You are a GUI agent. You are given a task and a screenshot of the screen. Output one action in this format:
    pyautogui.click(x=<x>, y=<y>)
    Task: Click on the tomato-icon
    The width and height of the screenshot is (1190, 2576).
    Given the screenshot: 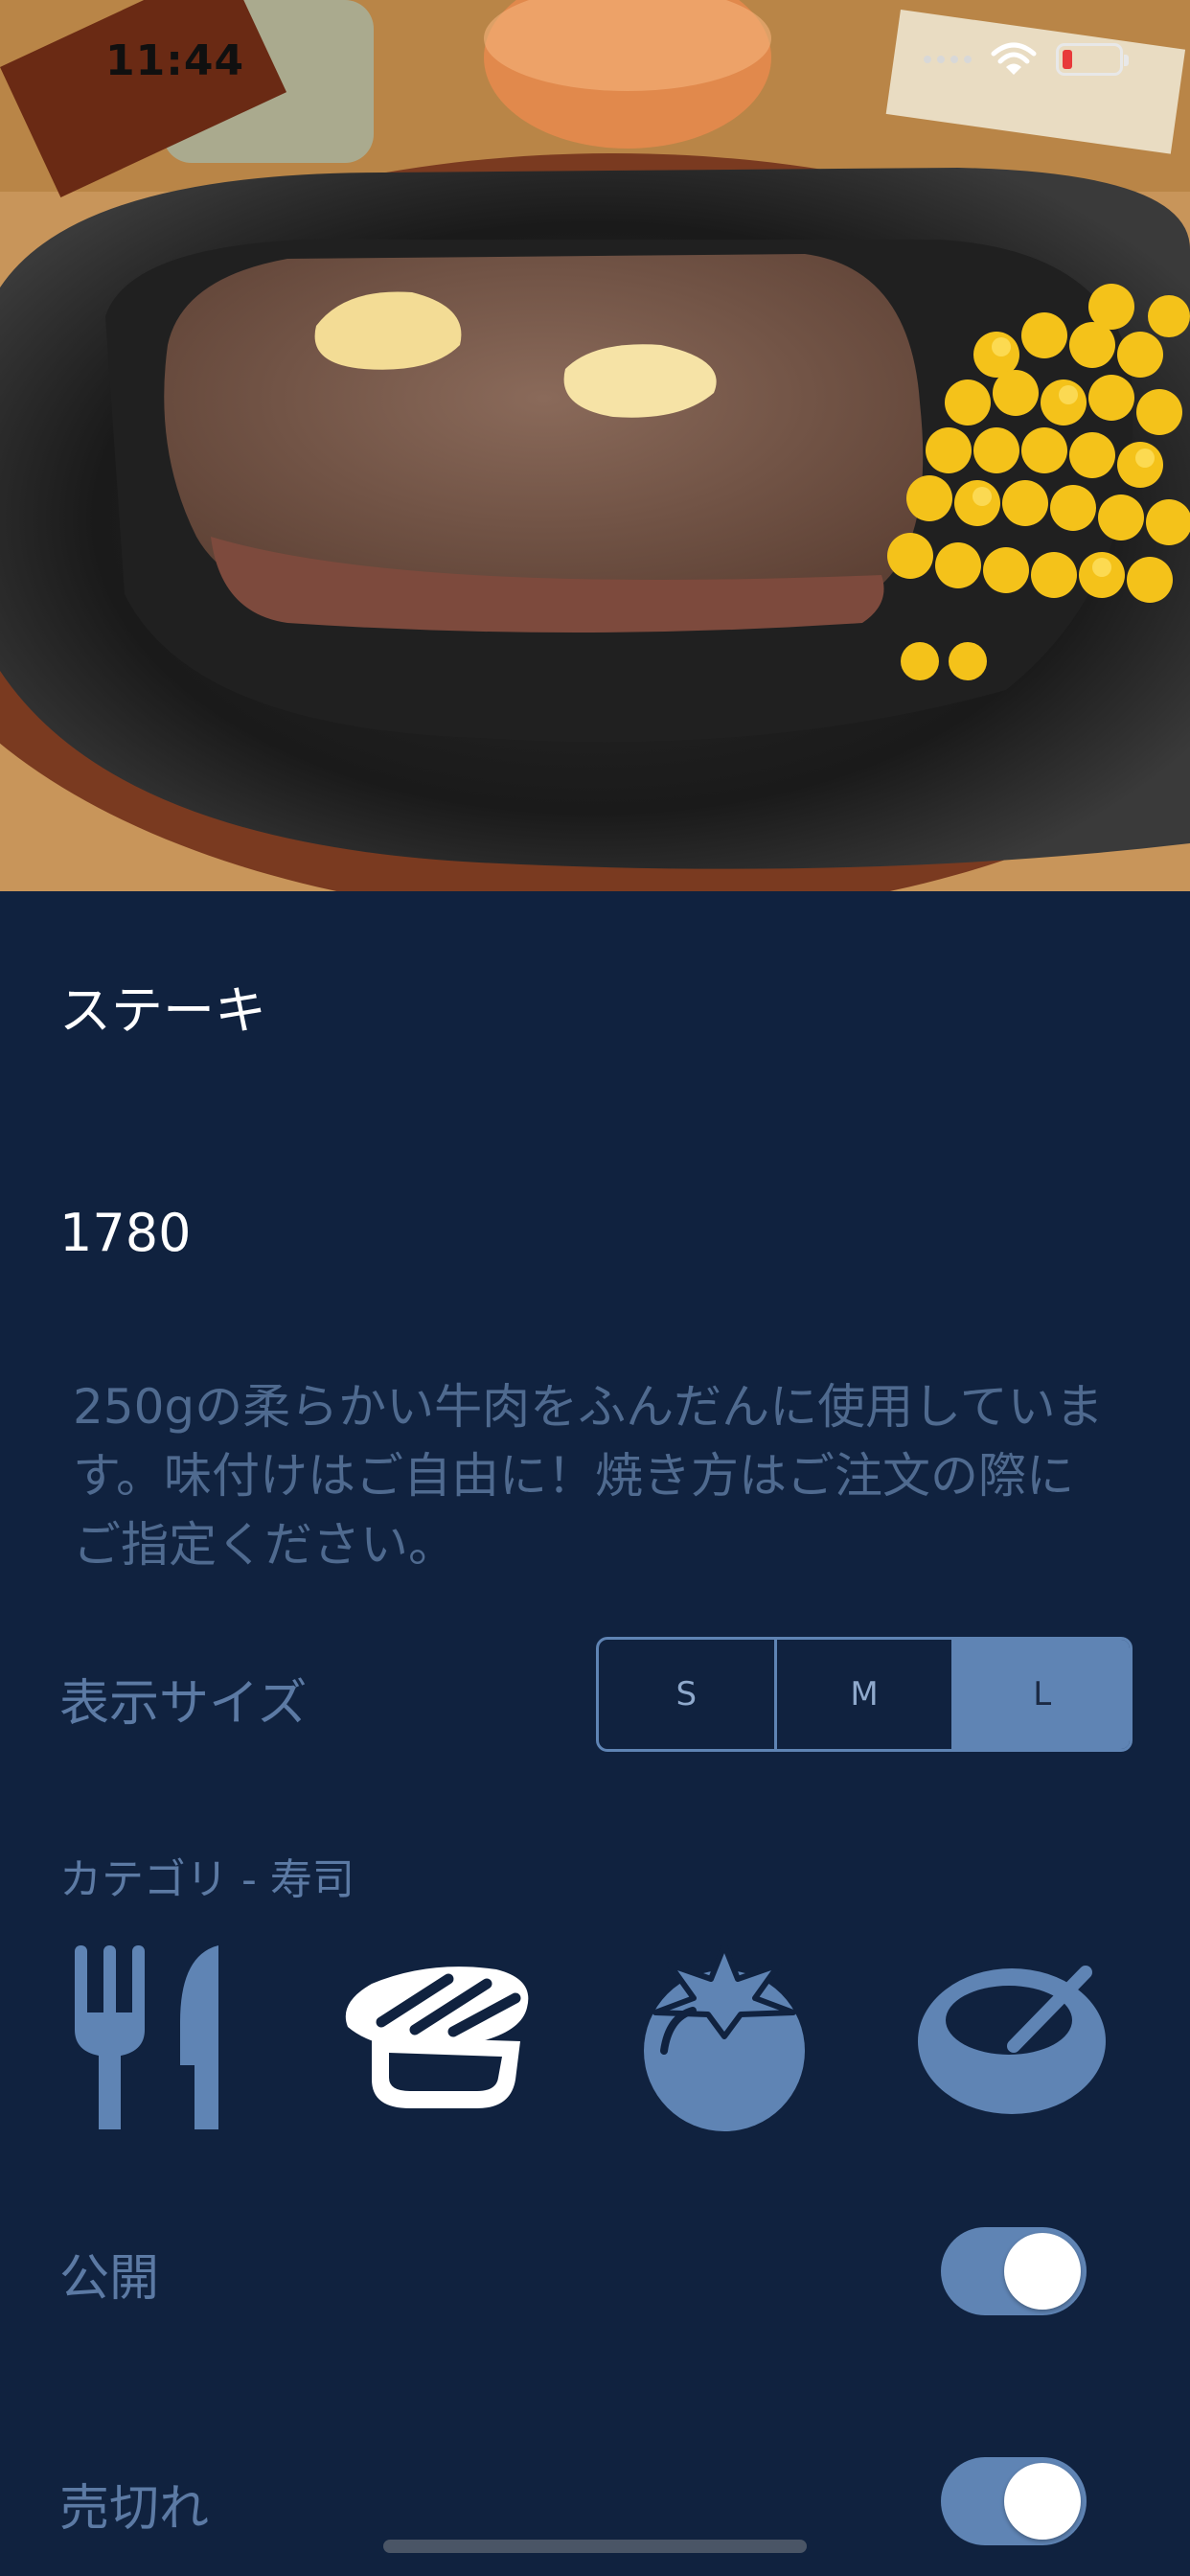 What is the action you would take?
    pyautogui.click(x=725, y=2037)
    